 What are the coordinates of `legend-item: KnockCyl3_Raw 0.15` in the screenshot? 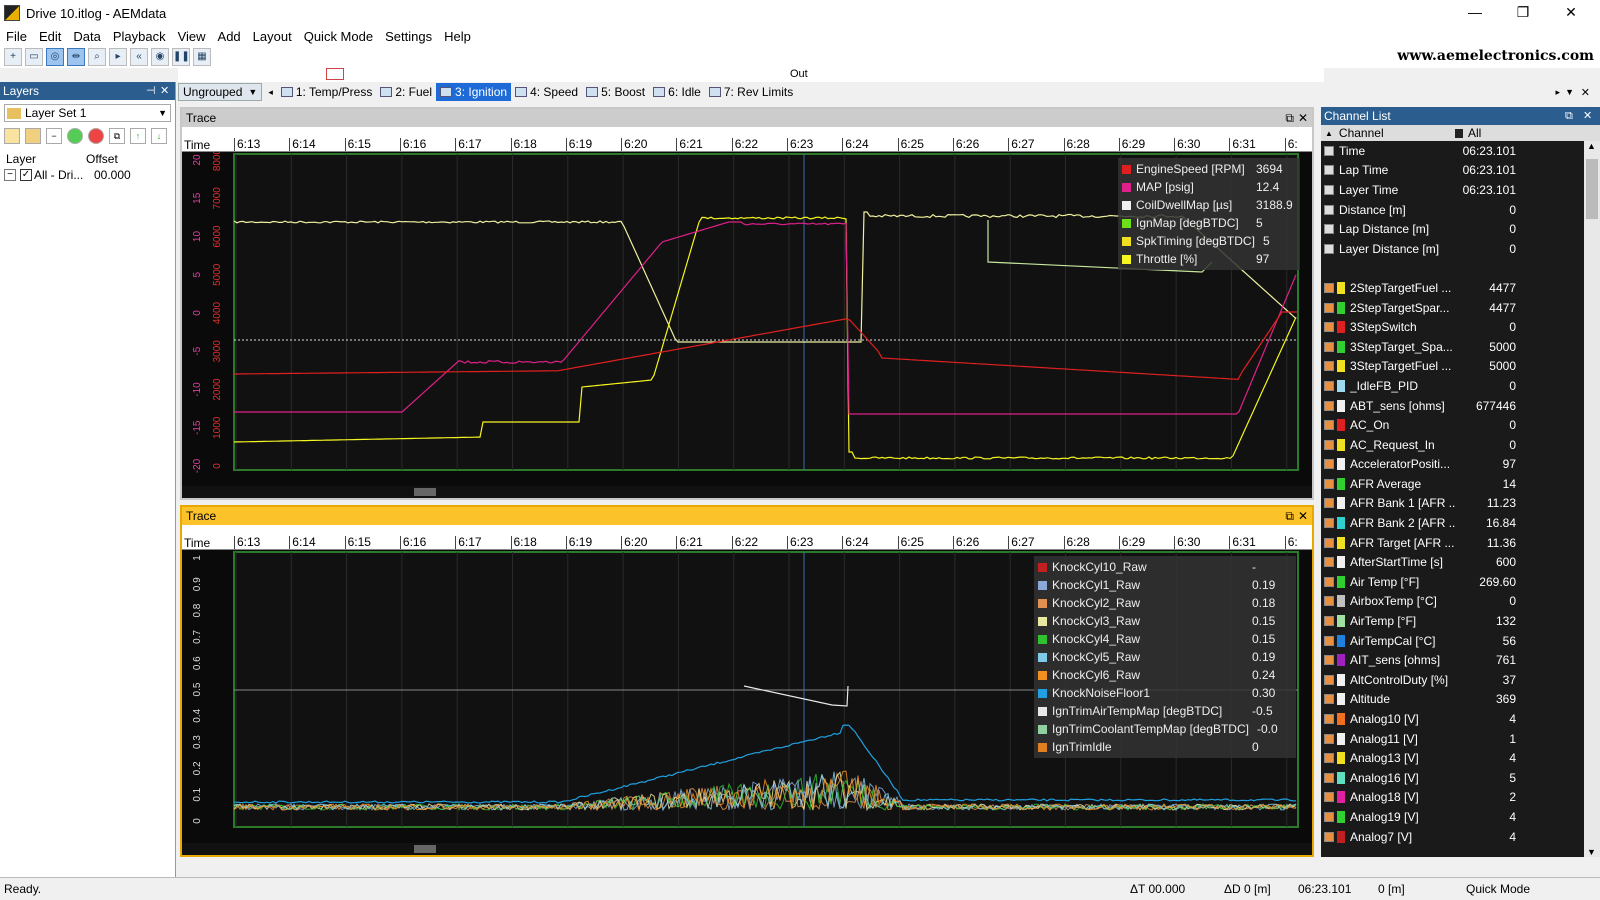 It's located at (1165, 621).